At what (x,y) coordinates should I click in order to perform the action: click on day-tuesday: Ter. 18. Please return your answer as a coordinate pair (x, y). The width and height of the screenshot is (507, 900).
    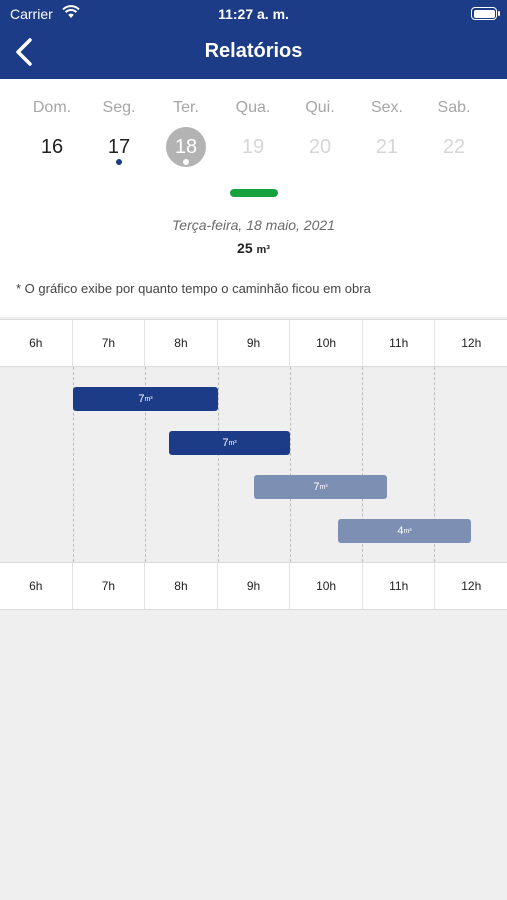
    Looking at the image, I should click on (186, 129).